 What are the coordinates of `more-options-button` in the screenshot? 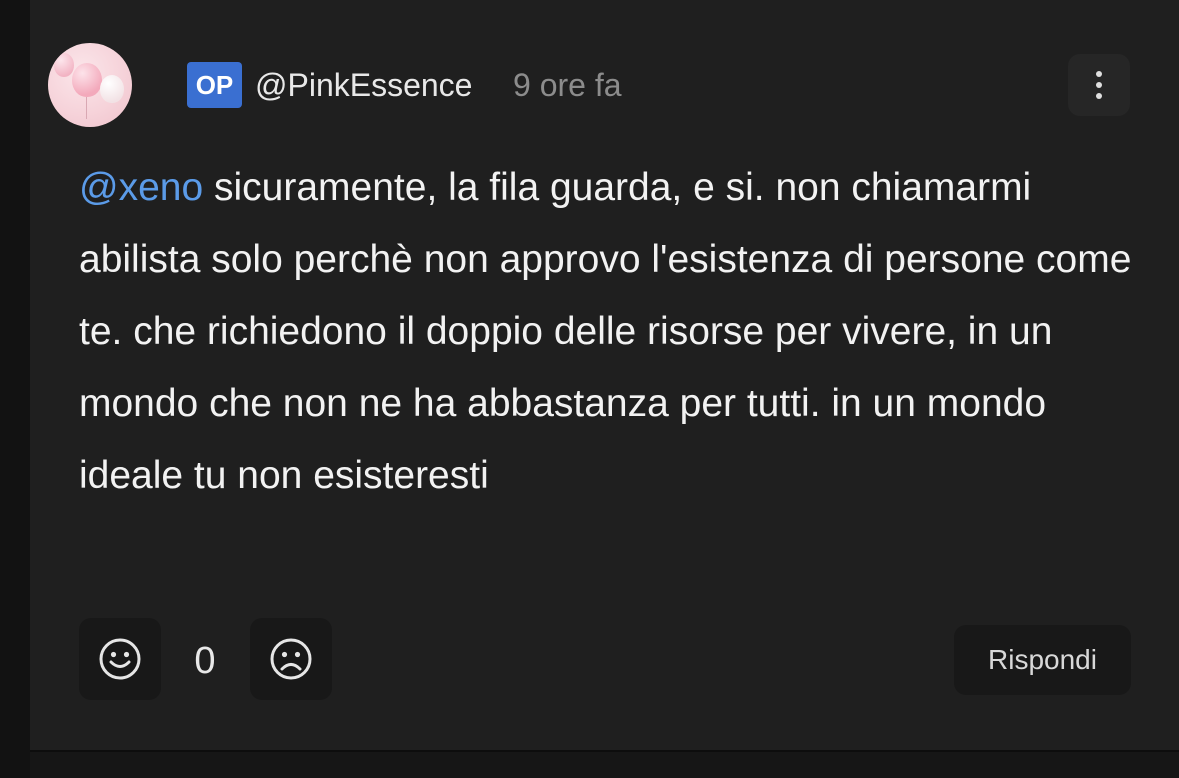 It's located at (1099, 85).